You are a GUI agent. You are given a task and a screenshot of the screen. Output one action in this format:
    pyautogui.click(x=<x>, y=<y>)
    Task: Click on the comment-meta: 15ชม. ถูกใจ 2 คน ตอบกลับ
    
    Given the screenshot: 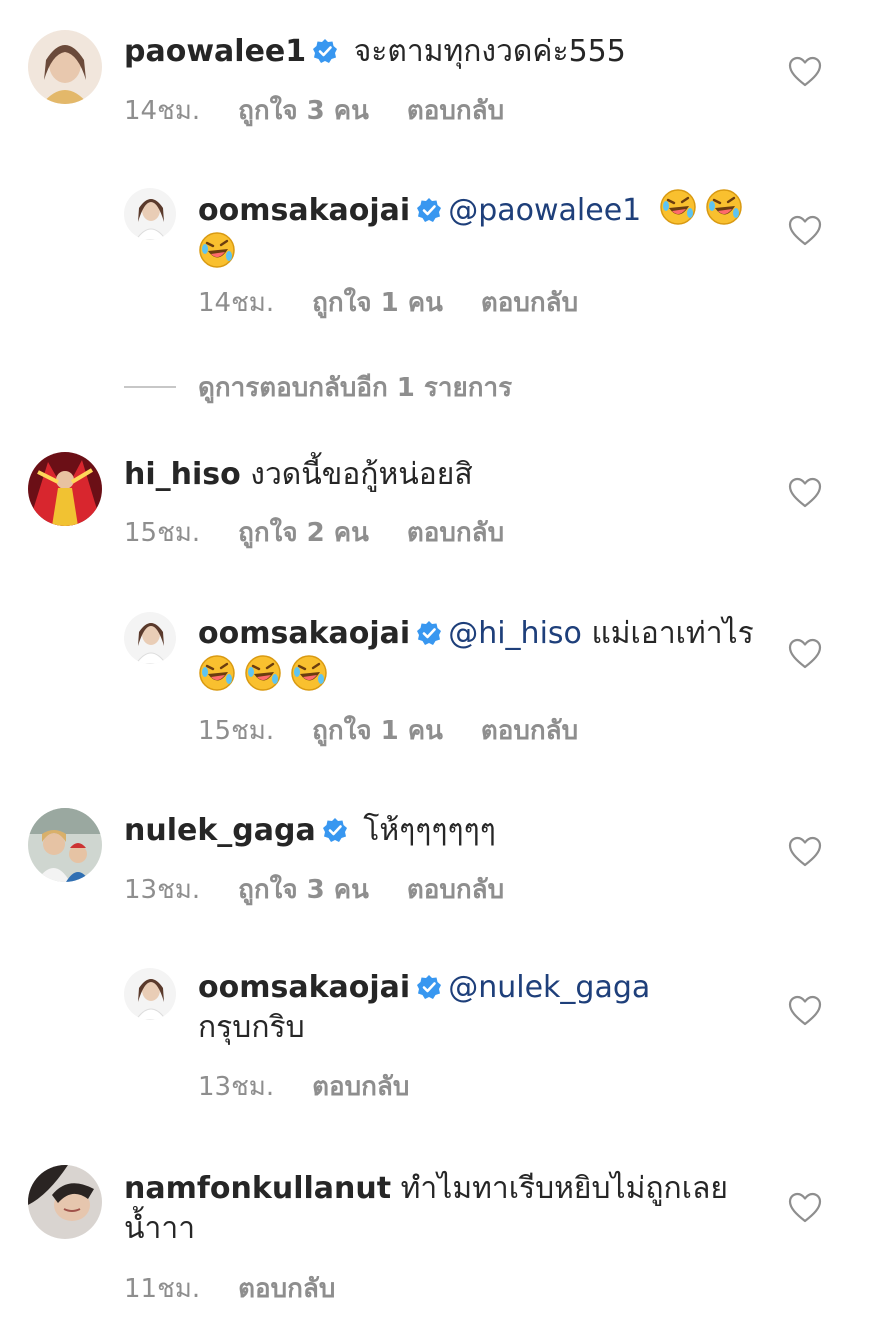 What is the action you would take?
    pyautogui.click(x=333, y=532)
    